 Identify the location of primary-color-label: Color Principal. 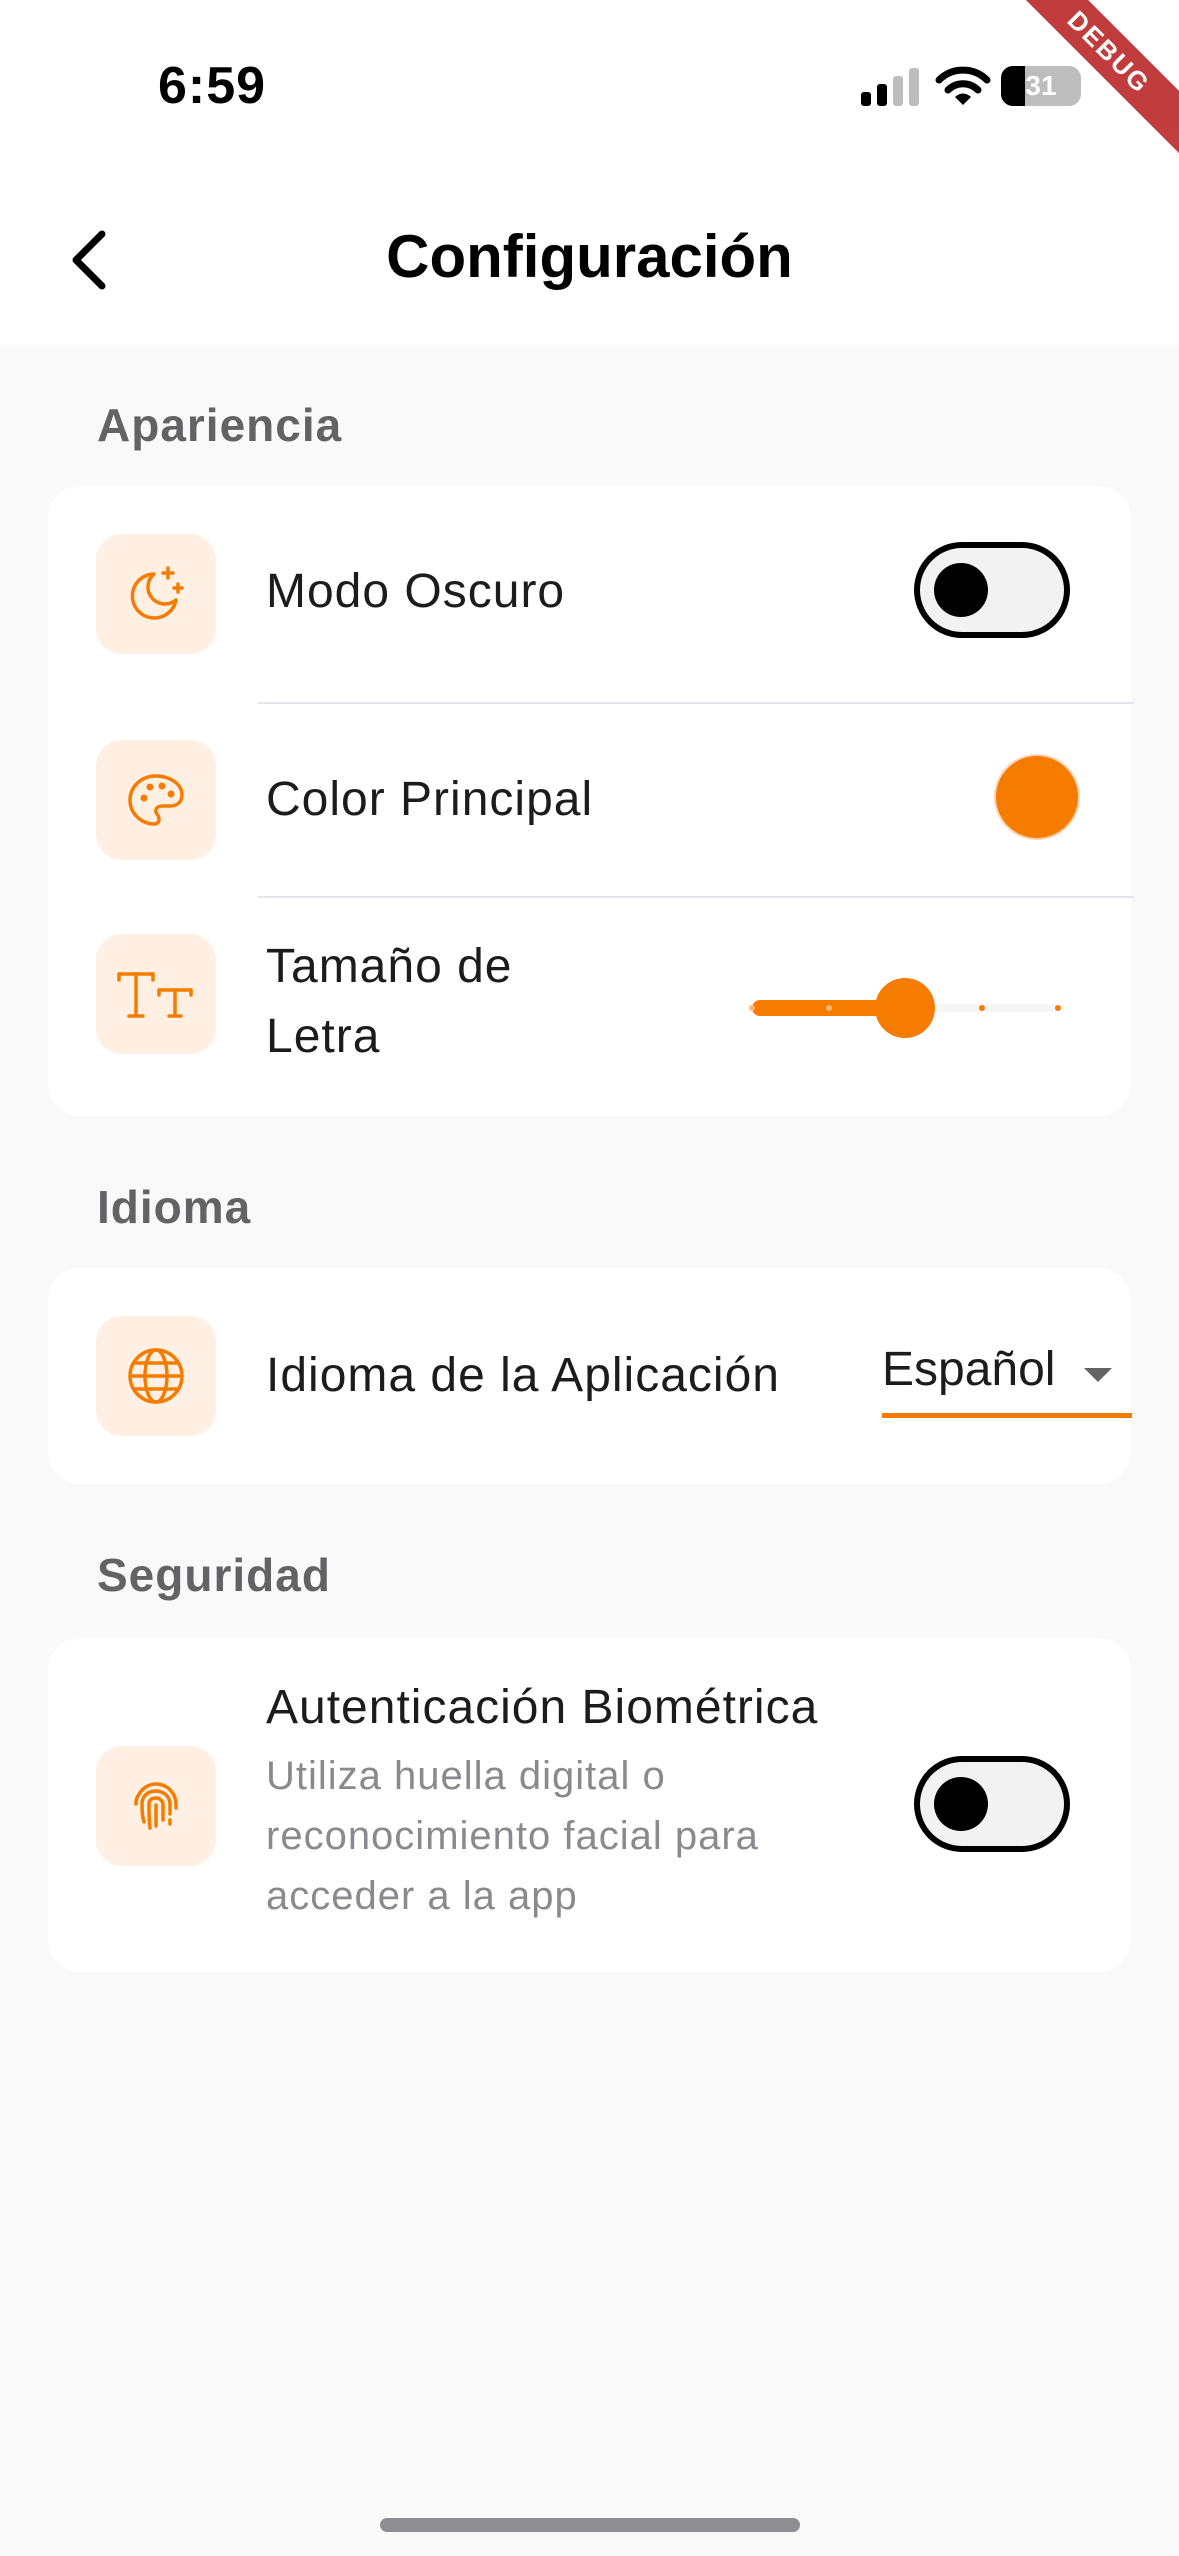
(430, 799).